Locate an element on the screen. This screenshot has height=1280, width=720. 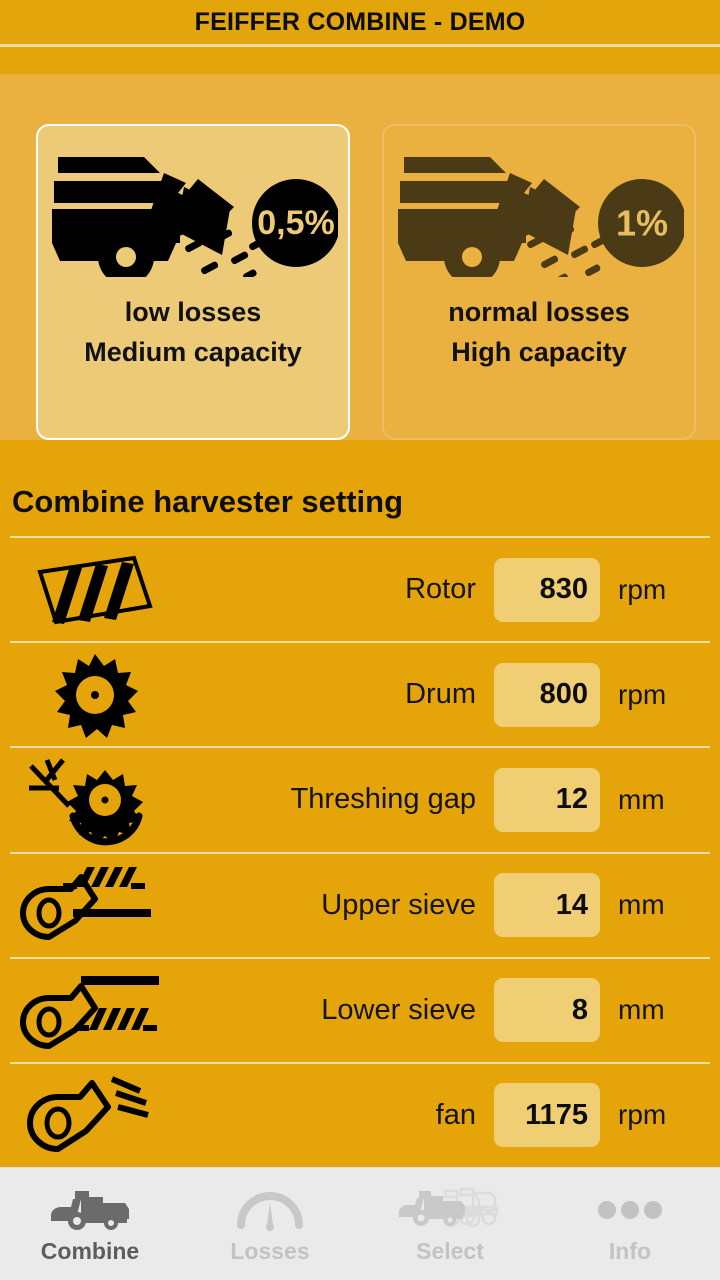
title-spacer is located at coordinates (360, 60).